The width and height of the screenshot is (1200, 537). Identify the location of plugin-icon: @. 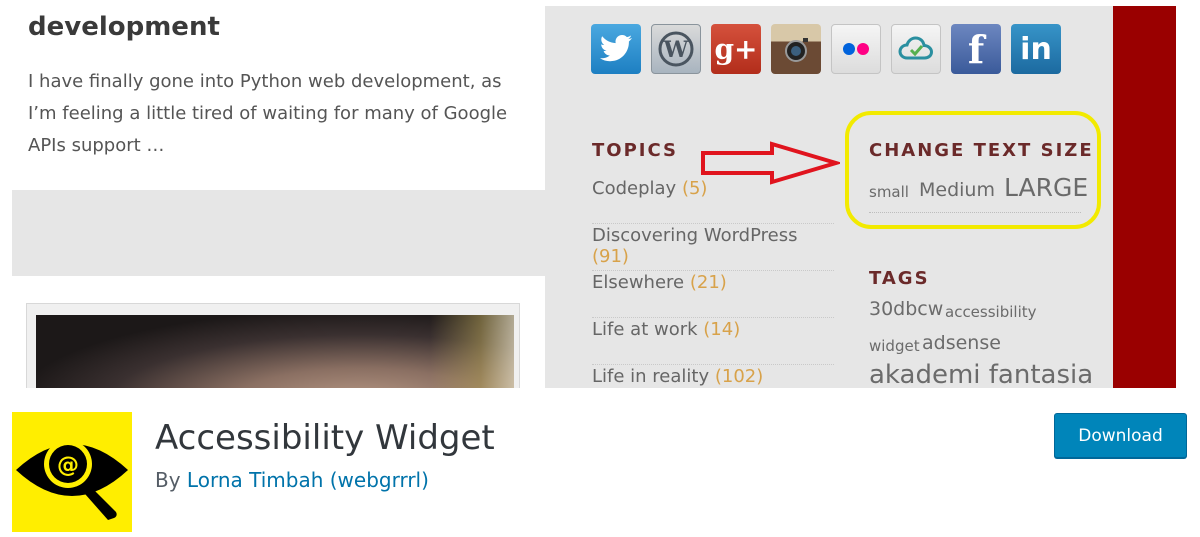
(72, 472).